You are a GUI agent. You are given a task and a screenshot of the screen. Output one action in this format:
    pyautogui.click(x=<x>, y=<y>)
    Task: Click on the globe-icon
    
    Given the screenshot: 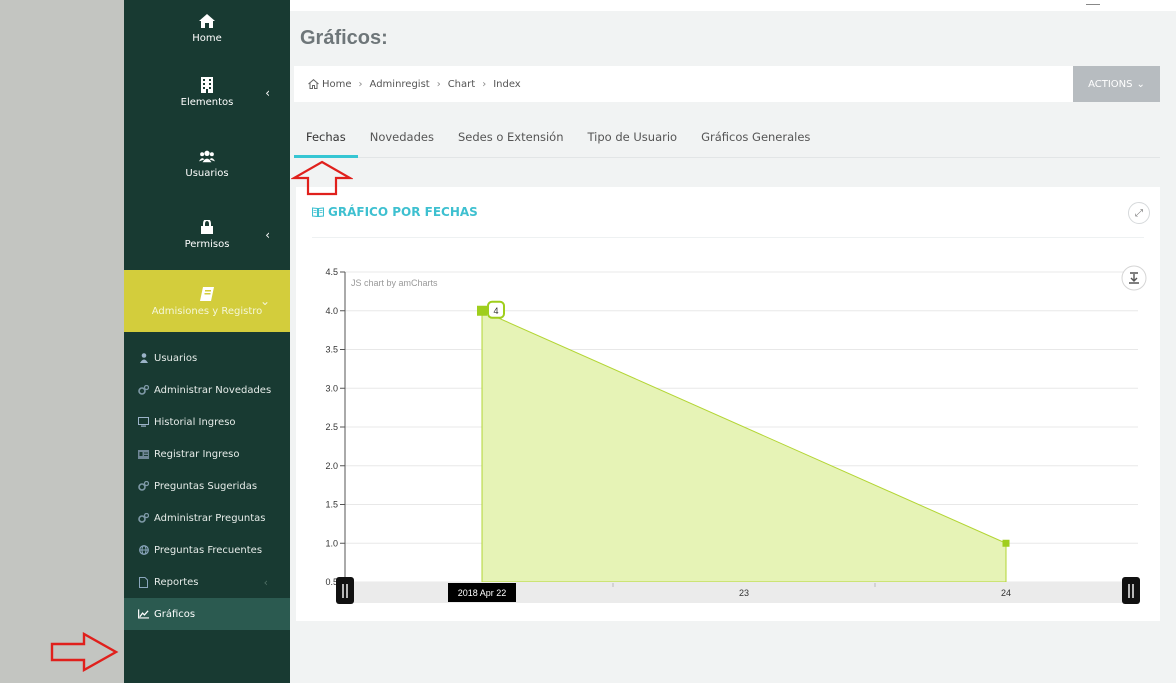 What is the action you would take?
    pyautogui.click(x=143, y=550)
    